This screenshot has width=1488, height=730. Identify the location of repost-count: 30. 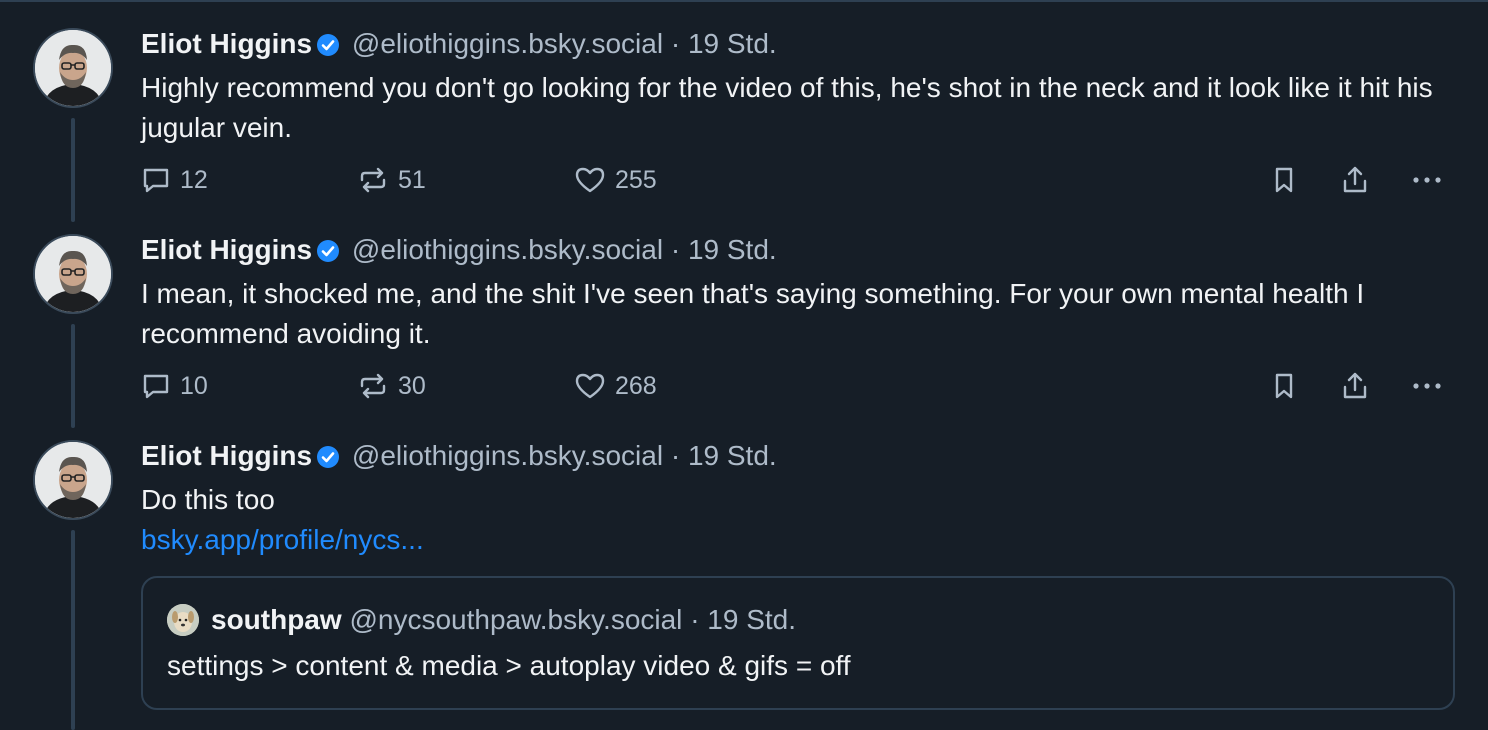
(412, 385).